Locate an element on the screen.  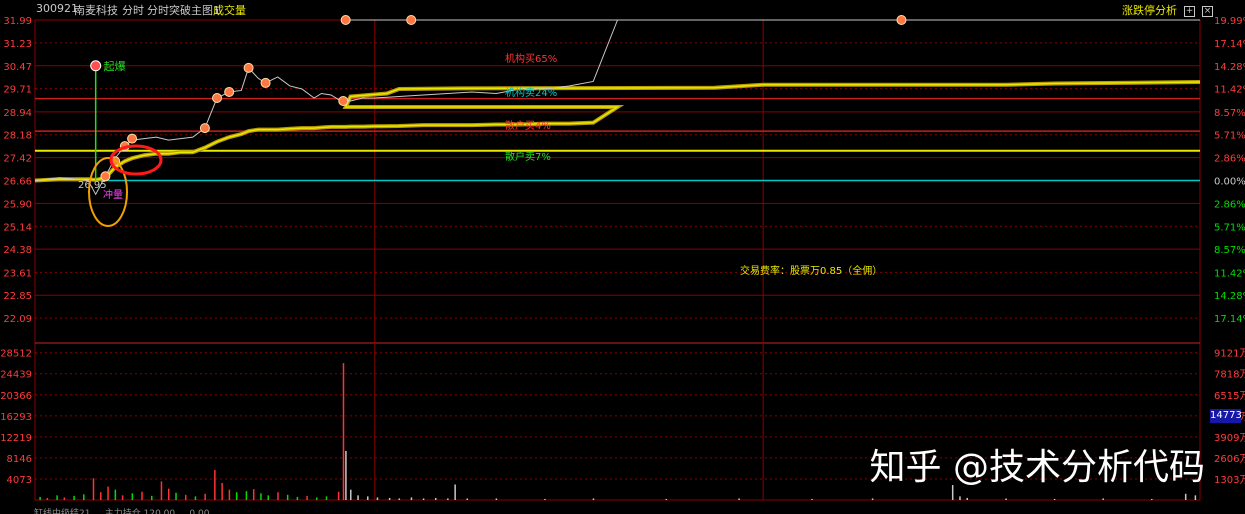
indicator-label: 分时突破主图1 is located at coordinates (183, 10).